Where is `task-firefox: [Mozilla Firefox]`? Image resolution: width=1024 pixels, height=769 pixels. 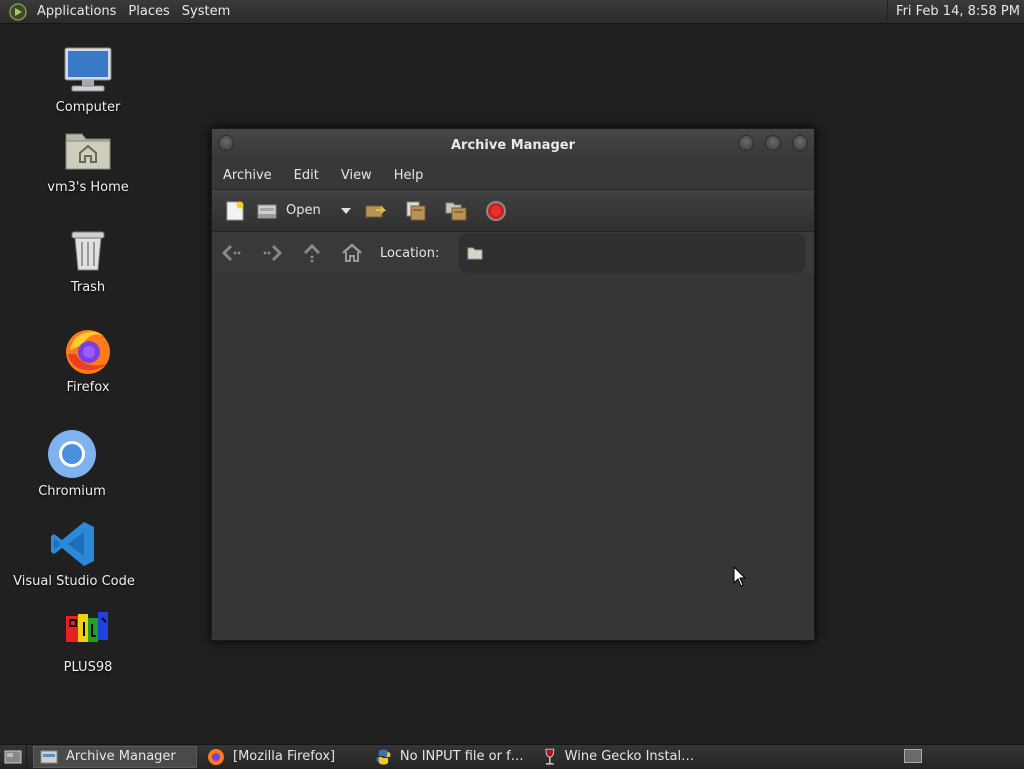
task-firefox: [Mozilla Firefox] is located at coordinates (283, 757).